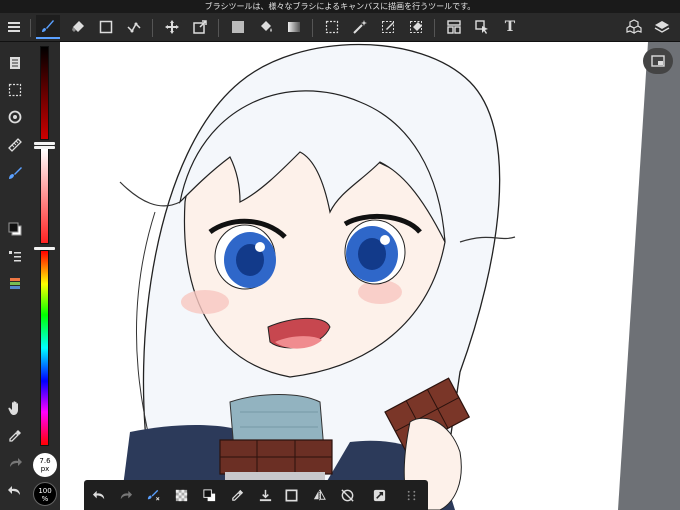 Image resolution: width=680 pixels, height=510 pixels. I want to click on rectangle-icon, so click(106, 27).